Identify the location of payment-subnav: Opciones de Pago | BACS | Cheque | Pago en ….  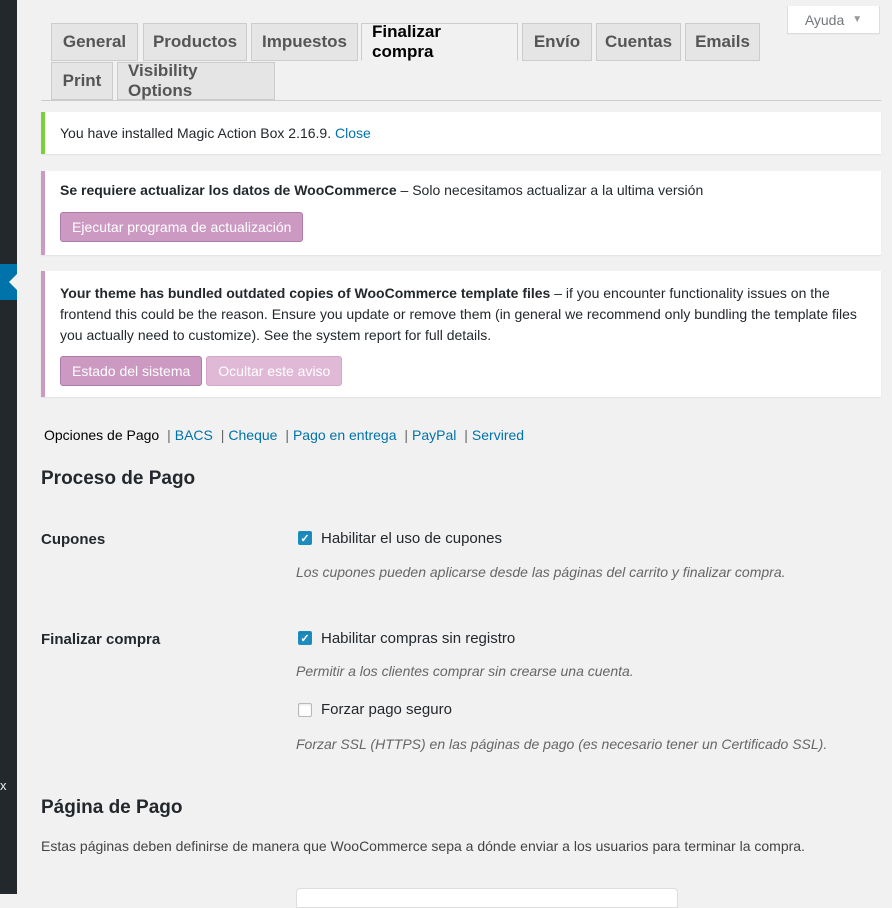
(284, 435).